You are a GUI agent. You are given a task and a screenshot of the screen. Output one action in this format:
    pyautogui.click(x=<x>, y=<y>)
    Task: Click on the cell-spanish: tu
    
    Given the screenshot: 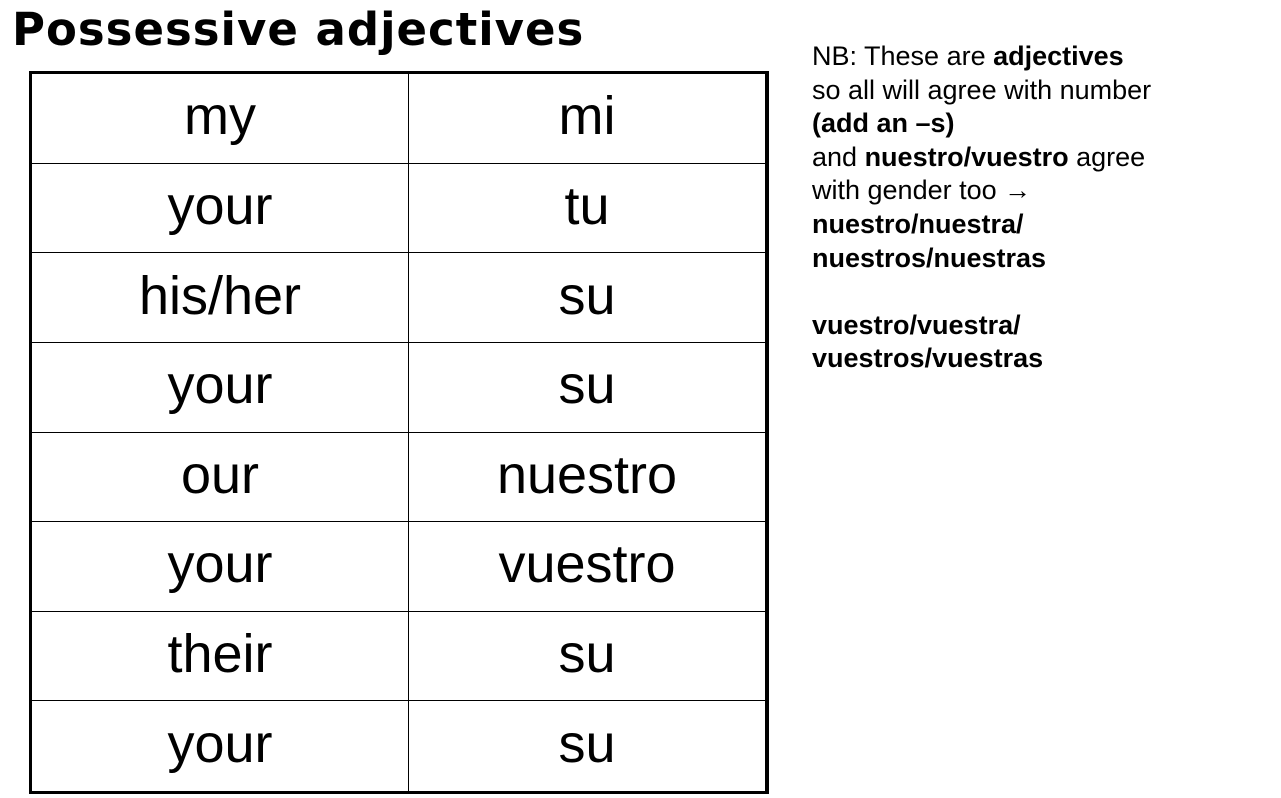 What is the action you would take?
    pyautogui.click(x=587, y=209)
    